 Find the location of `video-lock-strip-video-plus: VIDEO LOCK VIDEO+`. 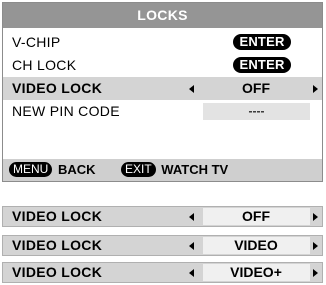

video-lock-strip-video-plus: VIDEO LOCK VIDEO+ is located at coordinates (162, 272).